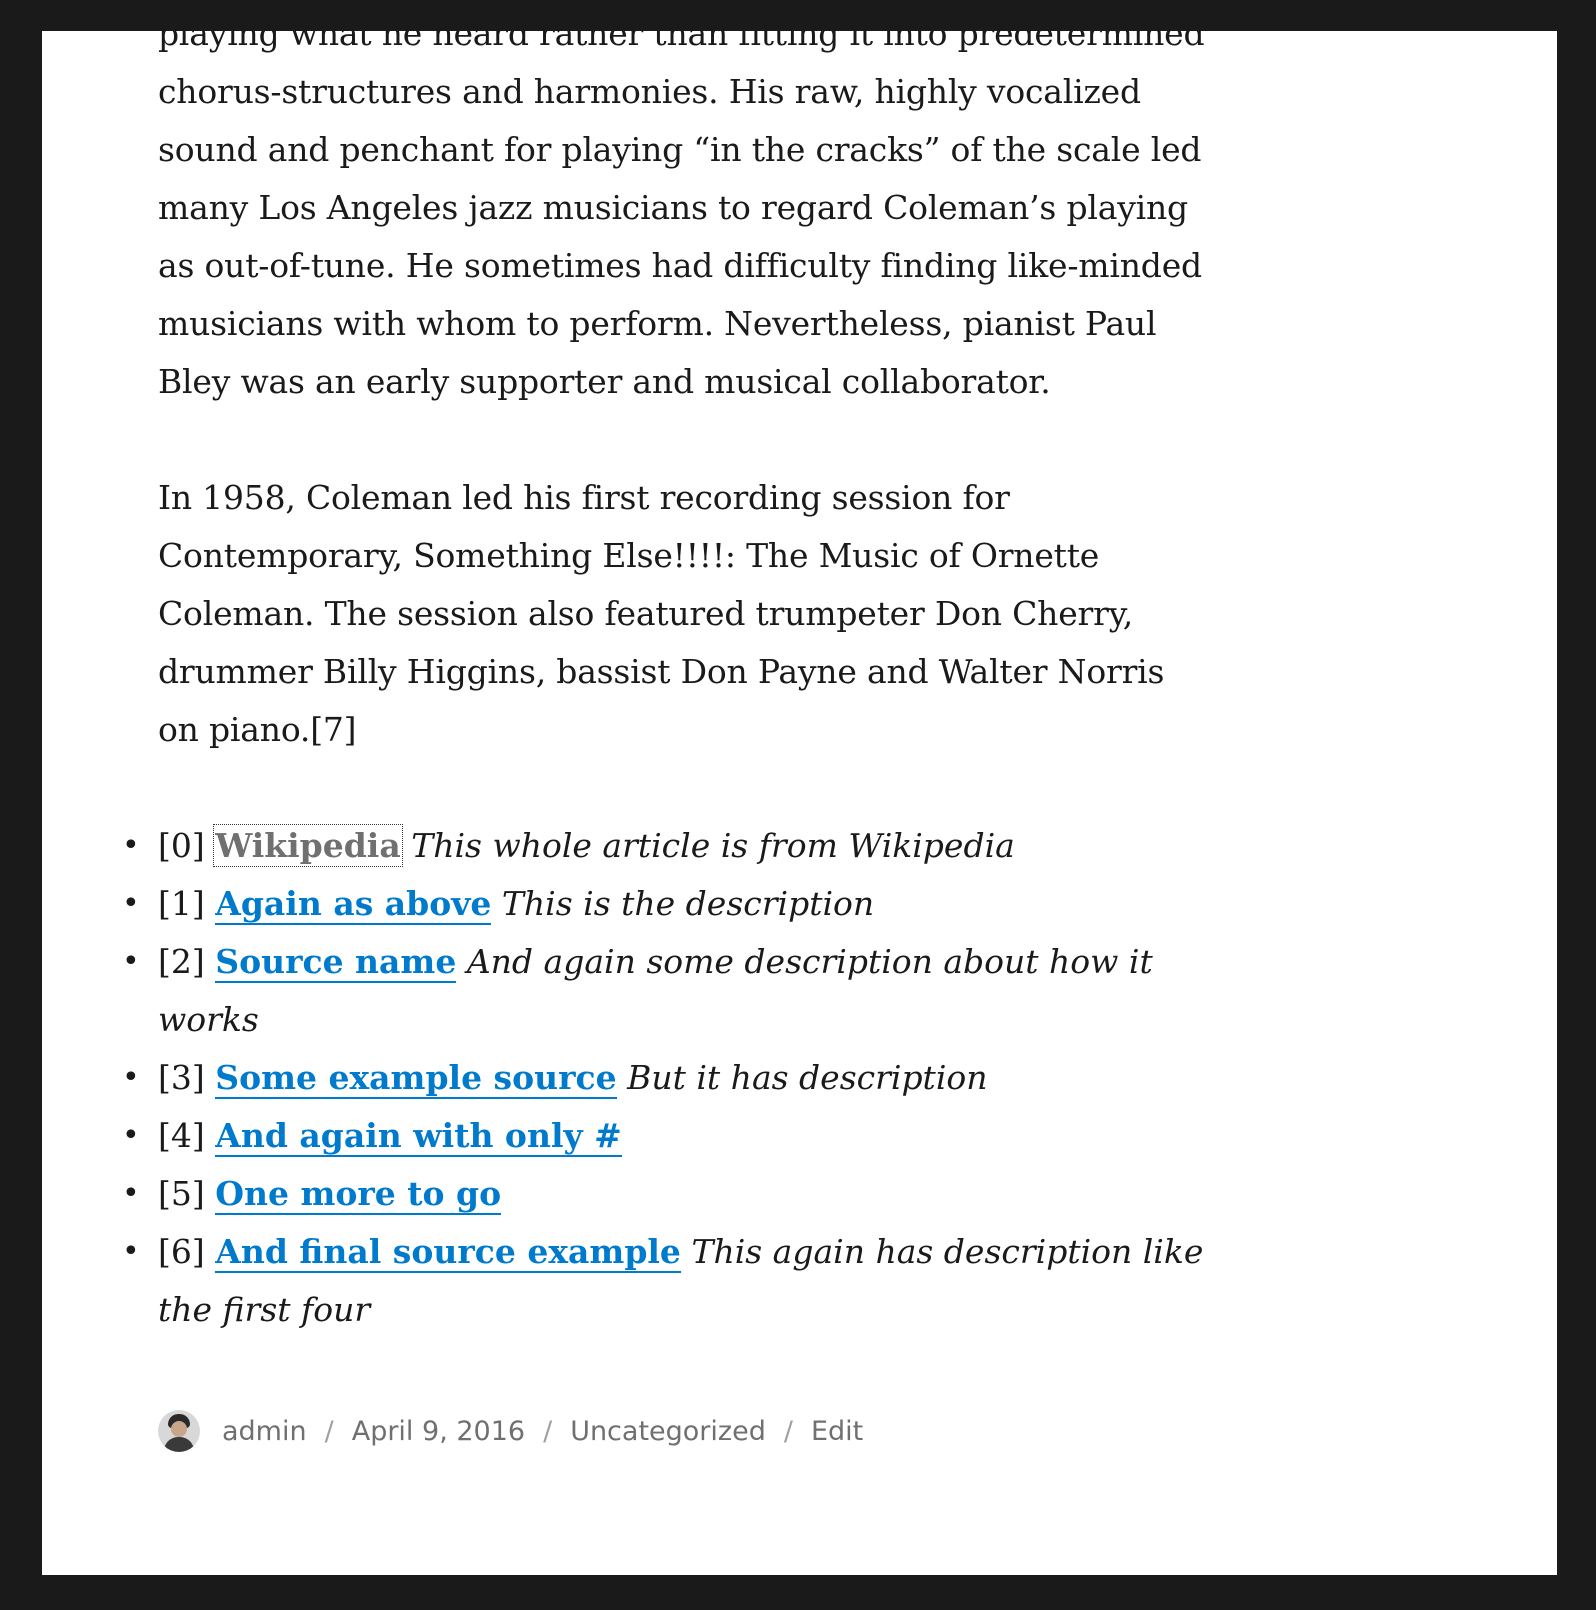 This screenshot has width=1596, height=1610. What do you see at coordinates (181, 845) in the screenshot?
I see `reference-number: [0]` at bounding box center [181, 845].